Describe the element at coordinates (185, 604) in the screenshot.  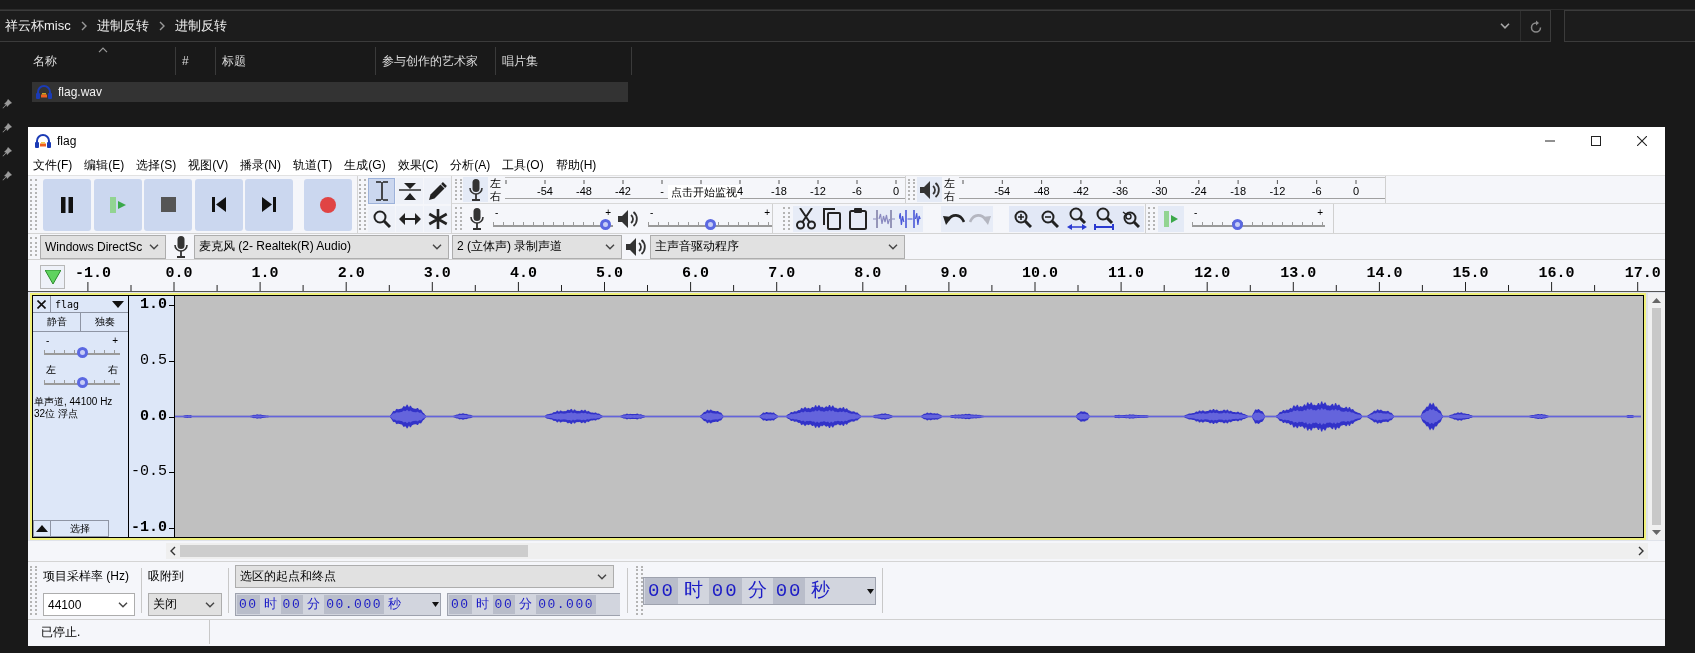
I see `snap-to-dropdown: 关闭` at that location.